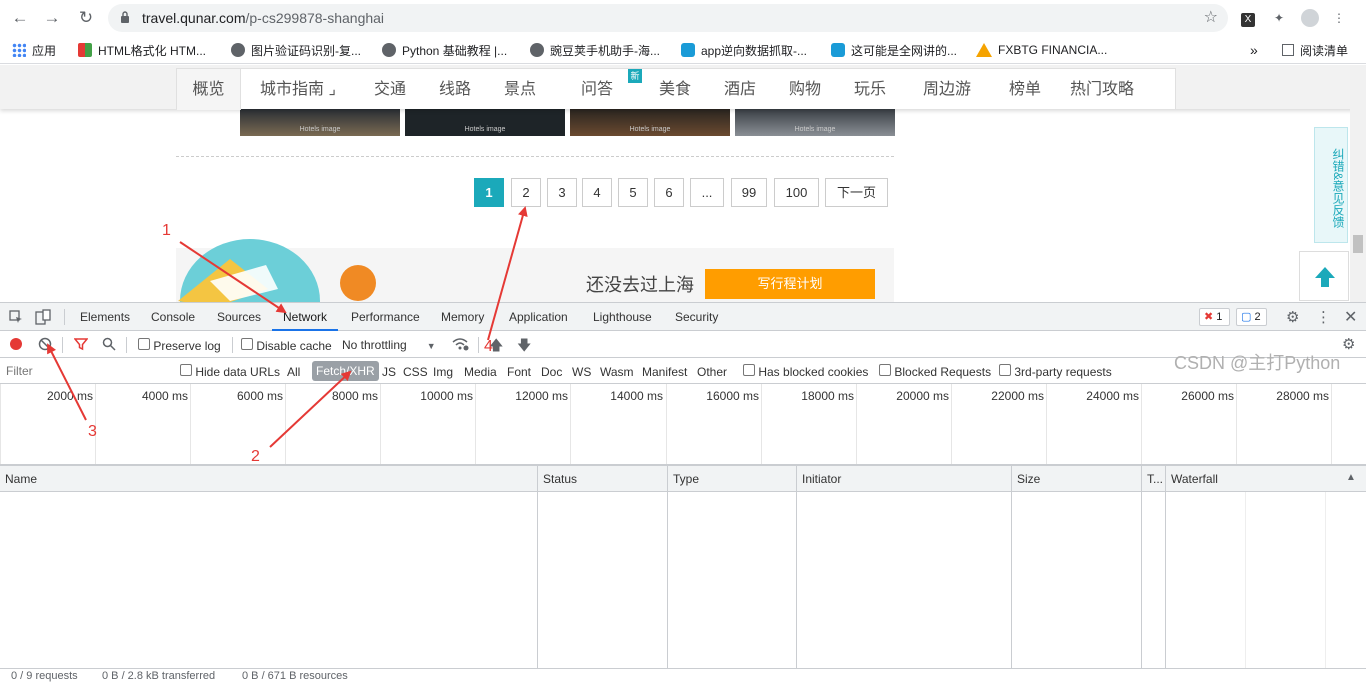 Image resolution: width=1366 pixels, height=682 pixels. What do you see at coordinates (1257, 363) in the screenshot?
I see `csdn-watermark: CSDN @主打Python` at bounding box center [1257, 363].